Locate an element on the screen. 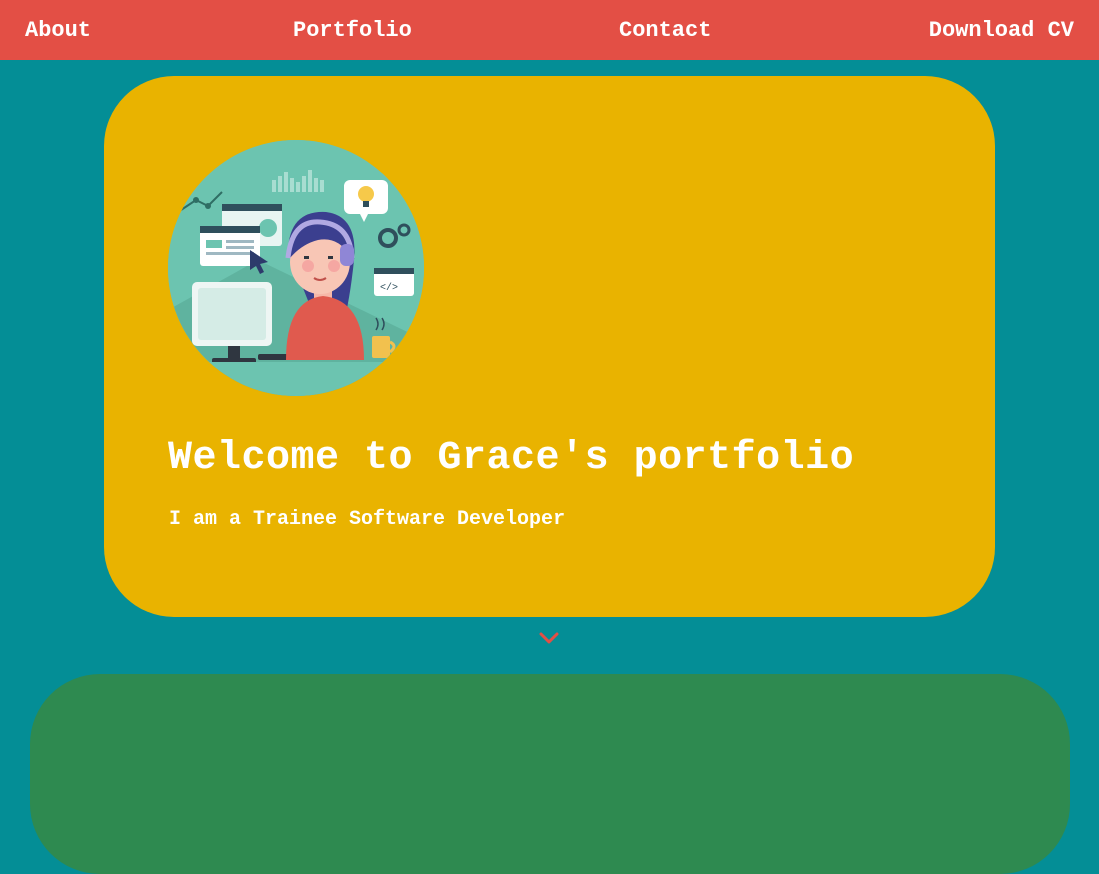 Image resolution: width=1099 pixels, height=874 pixels. nav-link-portfolio: Portfolio is located at coordinates (352, 30).